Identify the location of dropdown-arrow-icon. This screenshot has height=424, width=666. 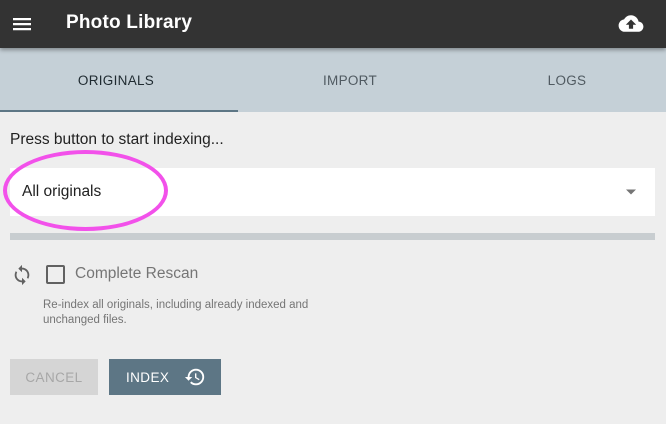
(631, 192).